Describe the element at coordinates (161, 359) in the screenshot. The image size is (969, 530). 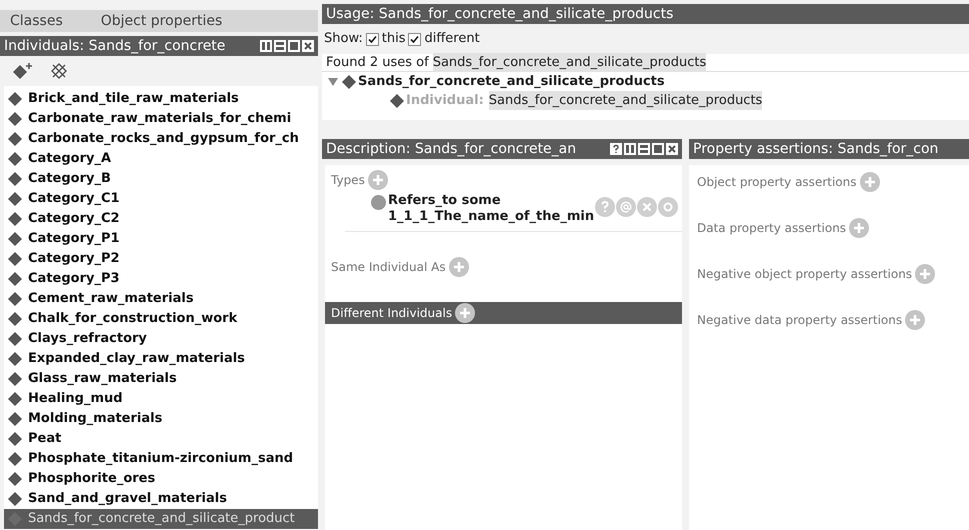
I see `individual-item: Expanded_clay_raw_materials` at that location.